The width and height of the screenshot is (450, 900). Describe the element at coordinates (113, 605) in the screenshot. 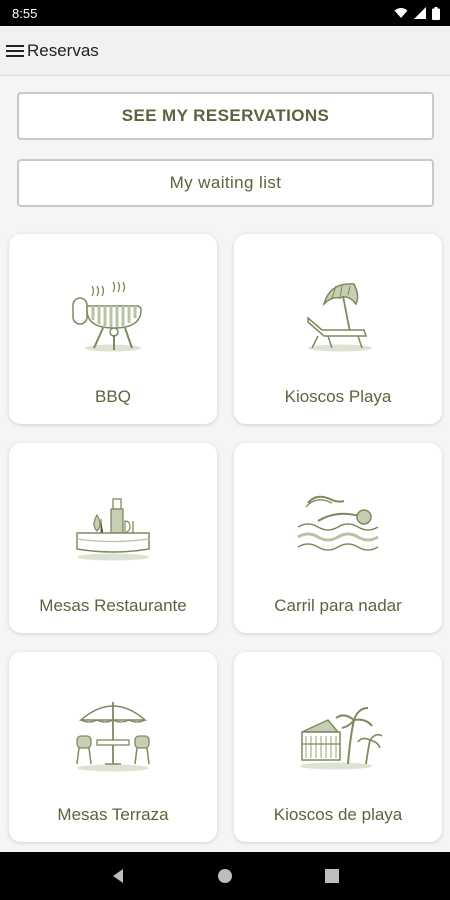

I see `card-label: Mesas Restaurante` at that location.